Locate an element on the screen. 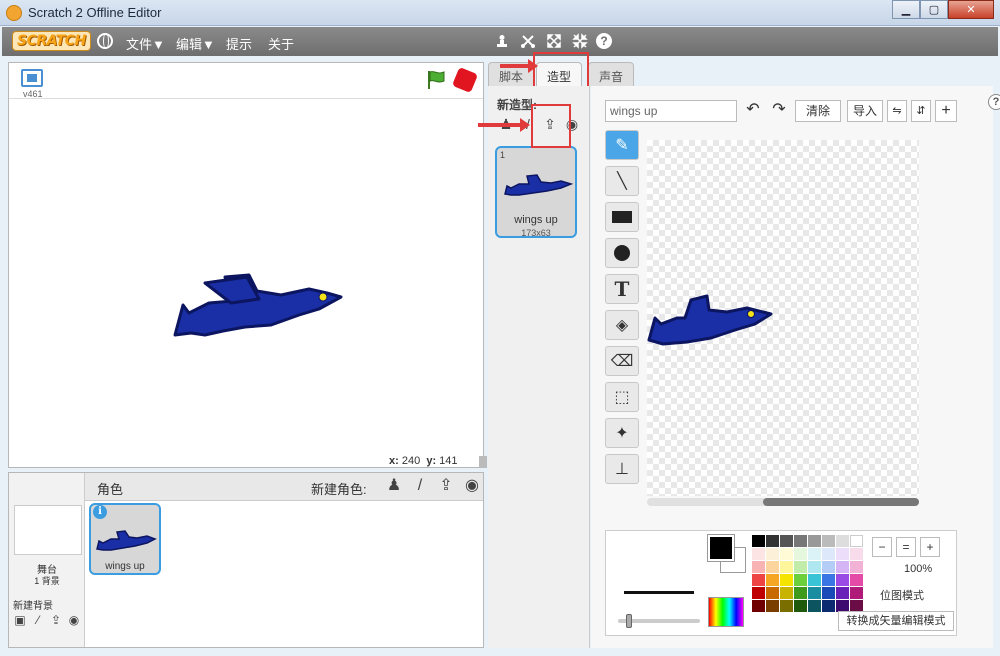  help-icon: ? is located at coordinates (604, 41).